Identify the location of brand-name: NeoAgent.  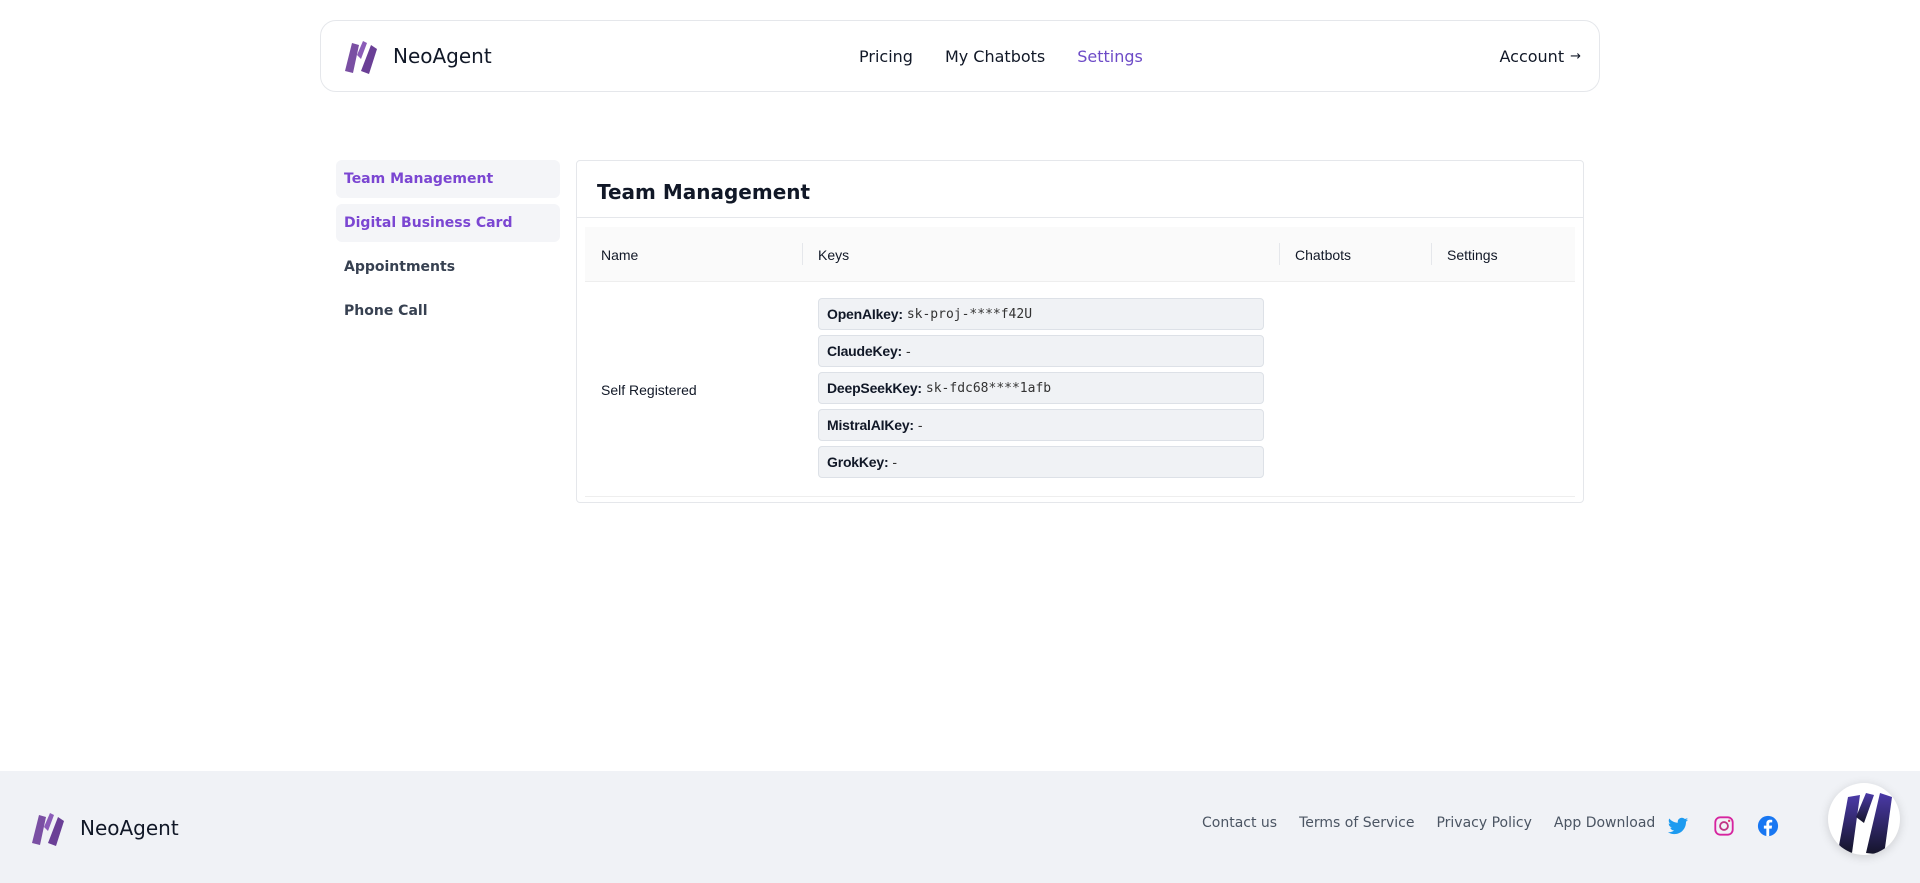
(442, 56).